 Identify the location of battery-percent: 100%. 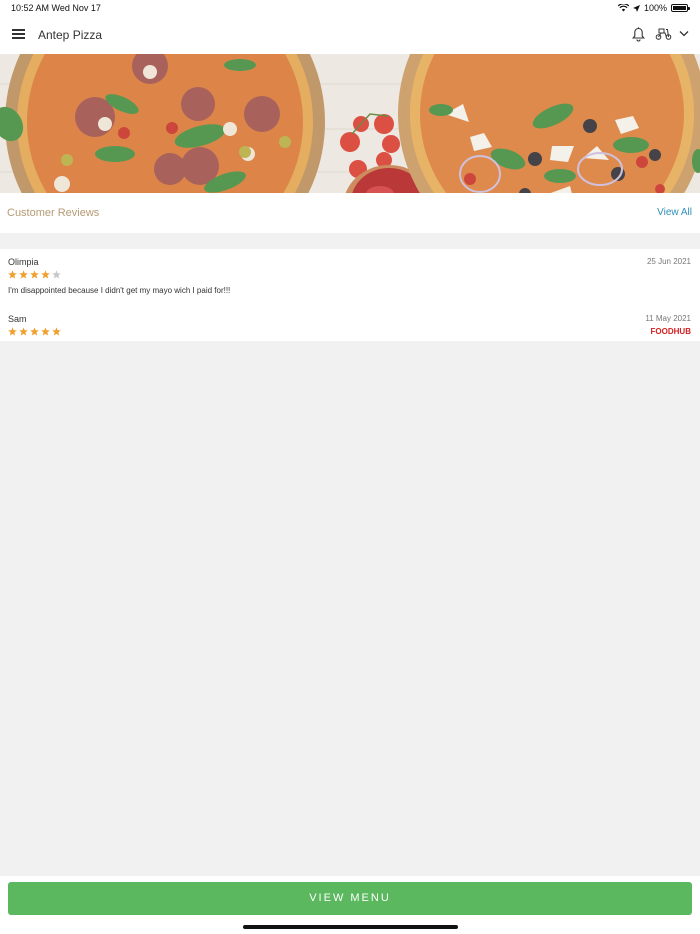
(655, 8).